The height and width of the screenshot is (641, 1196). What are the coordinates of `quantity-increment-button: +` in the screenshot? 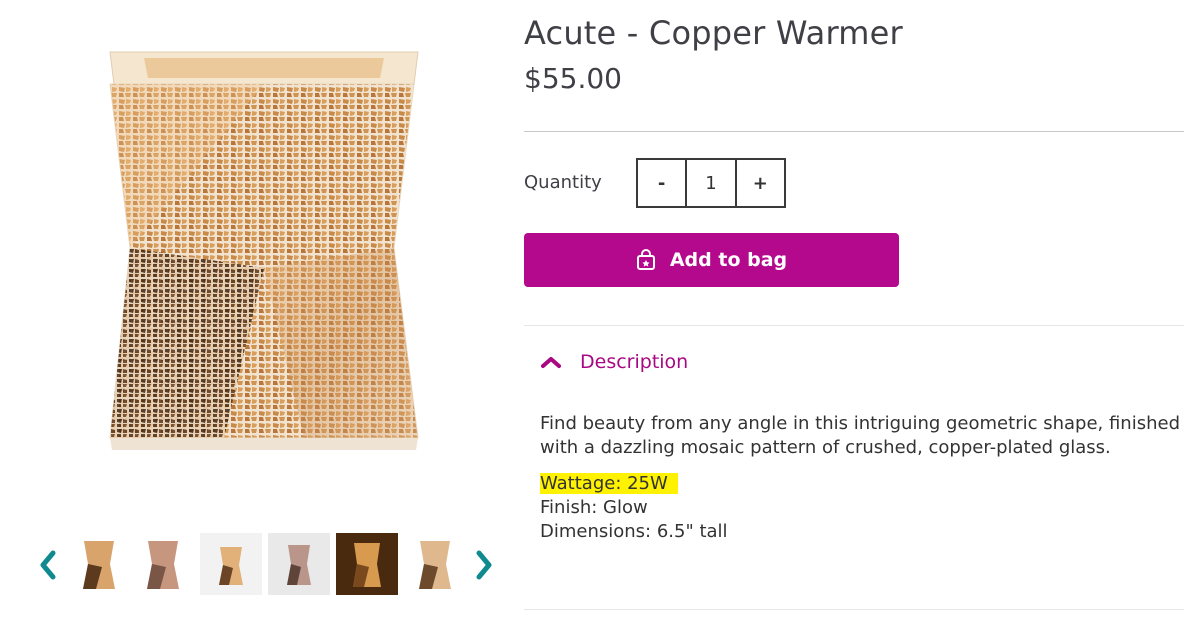 It's located at (760, 183).